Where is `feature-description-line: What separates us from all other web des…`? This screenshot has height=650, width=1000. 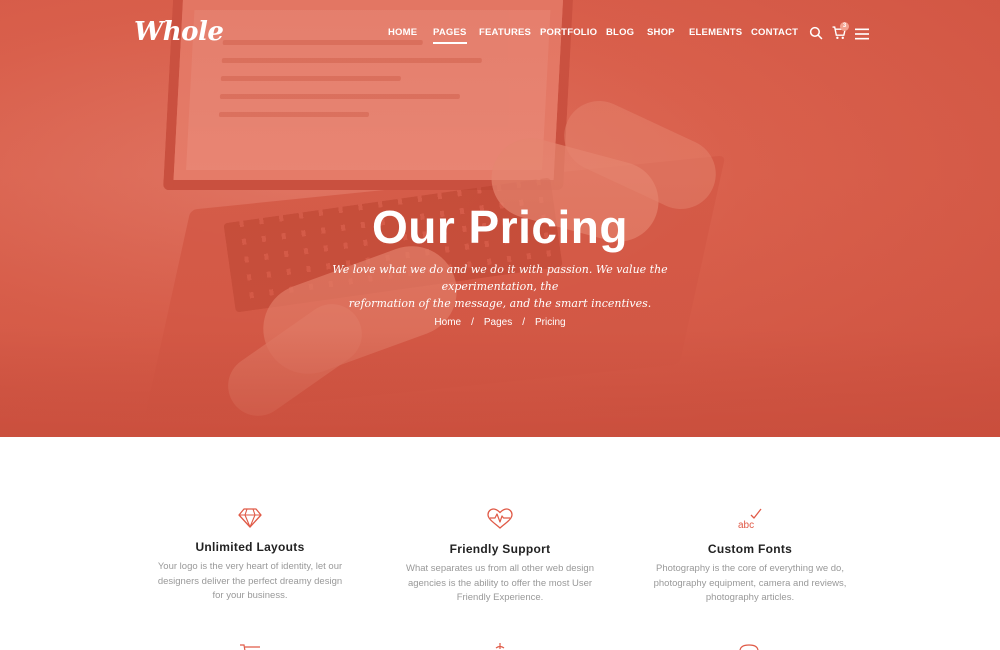 feature-description-line: What separates us from all other web des… is located at coordinates (500, 568).